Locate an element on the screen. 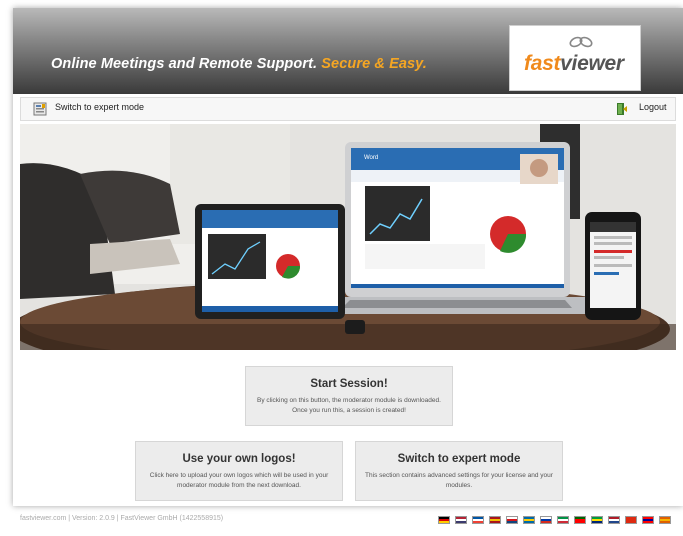 This screenshot has width=683, height=536. logo-viewer: viewer is located at coordinates (592, 63).